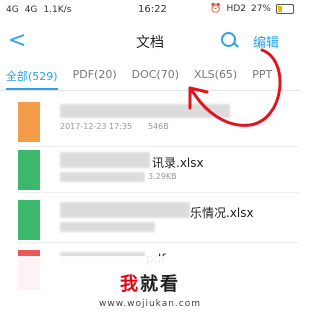 Image resolution: width=320 pixels, height=331 pixels. I want to click on watermark-brand-red: 我, so click(130, 284).